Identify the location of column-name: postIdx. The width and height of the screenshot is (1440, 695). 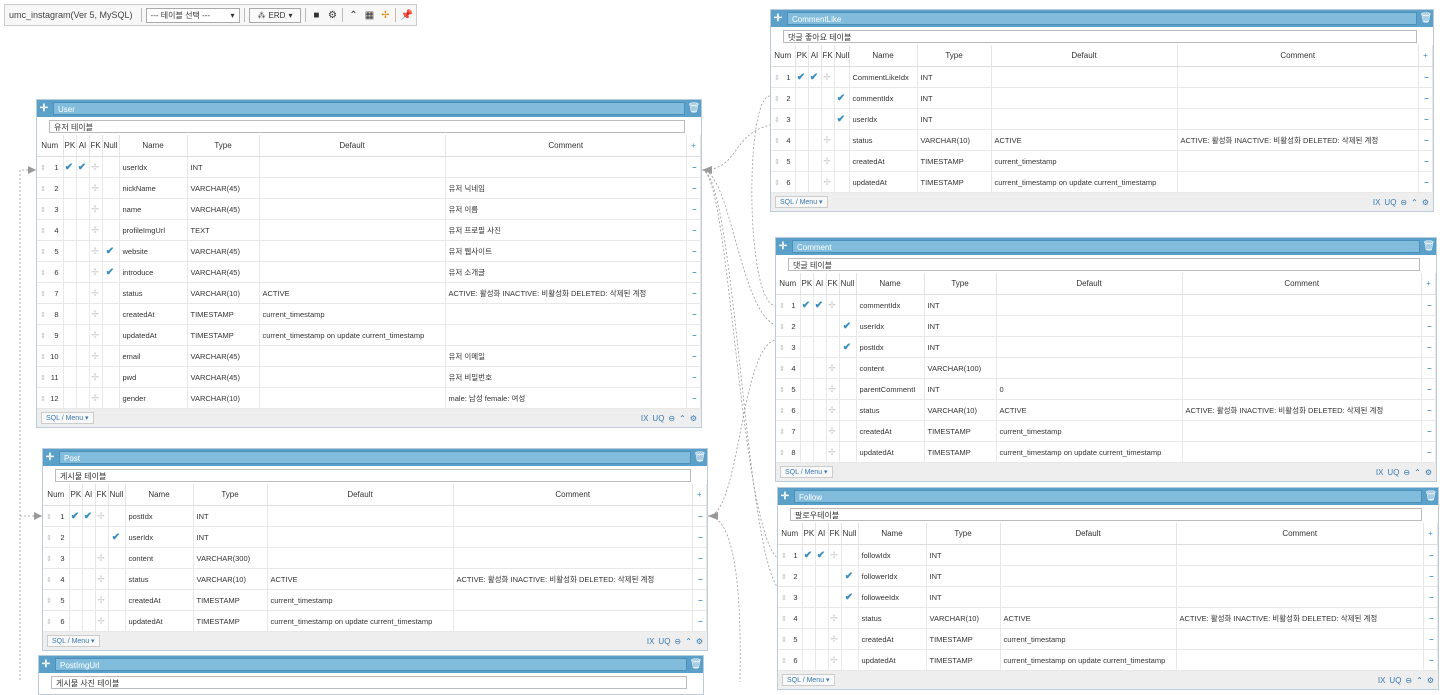
(890, 347).